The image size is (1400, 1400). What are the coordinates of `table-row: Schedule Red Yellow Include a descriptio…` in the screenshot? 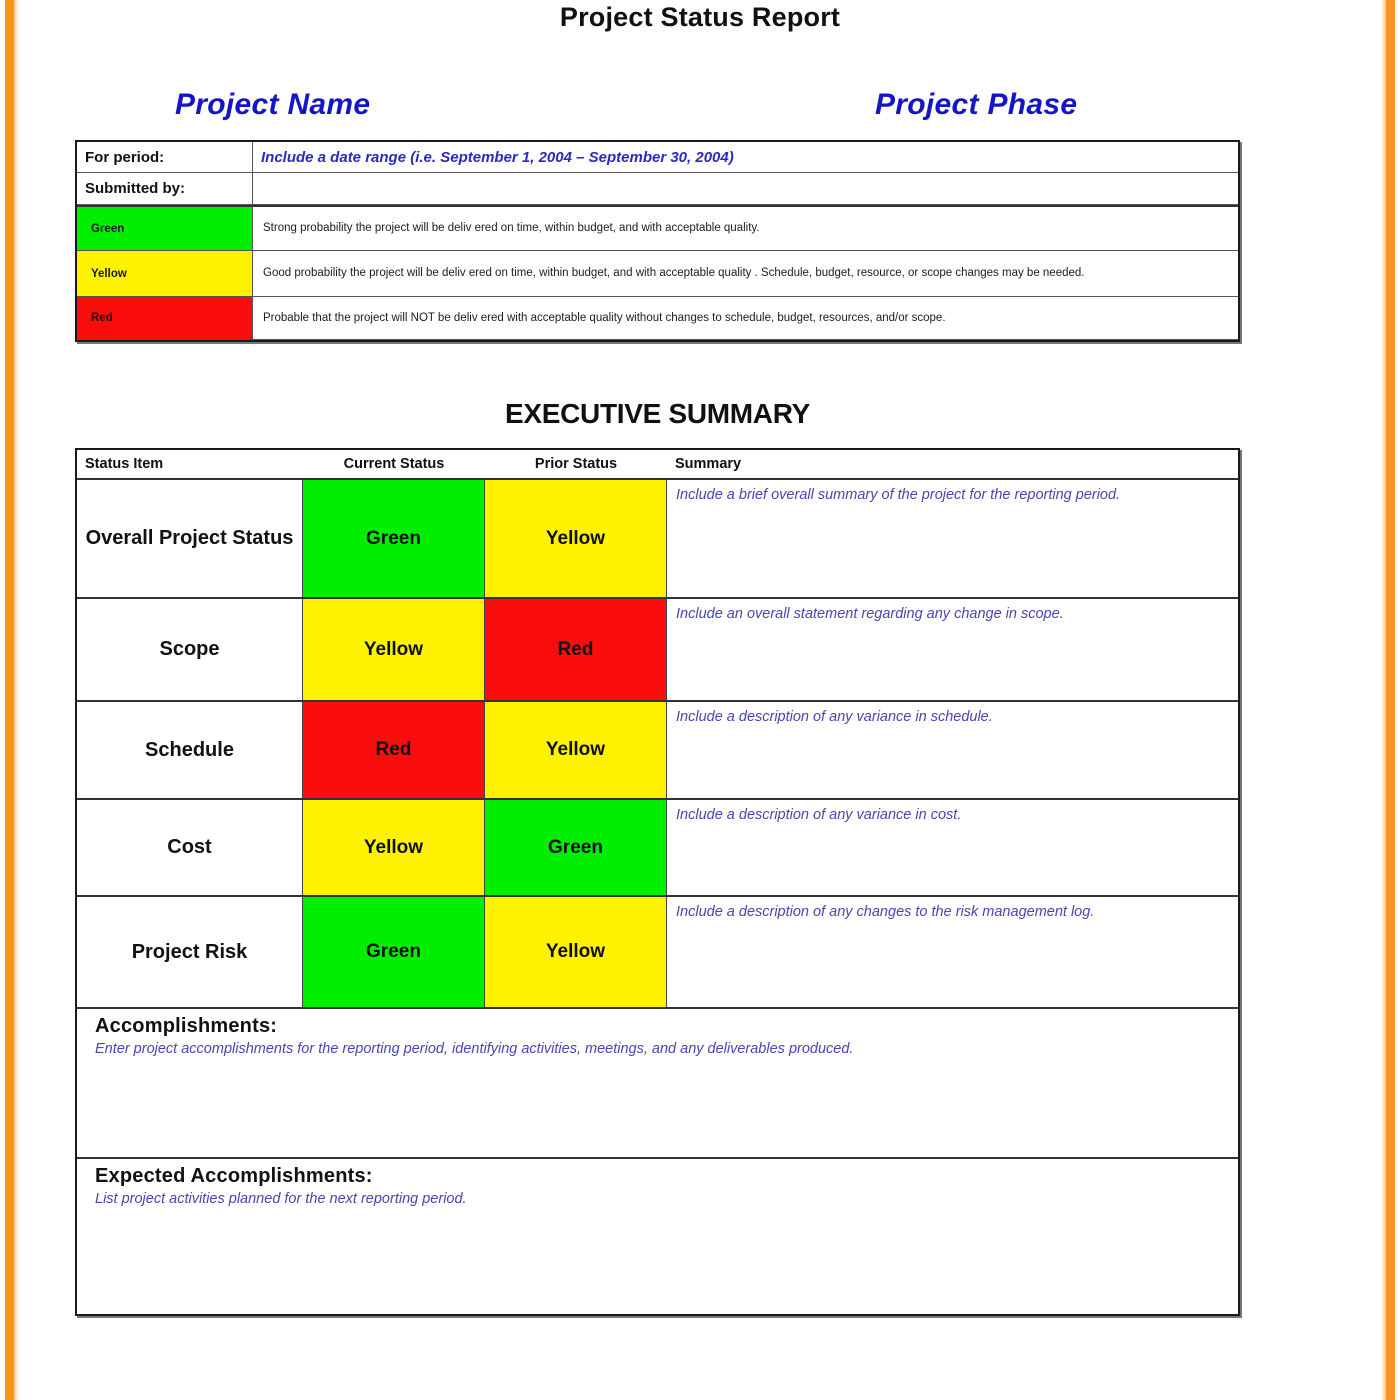 It's located at (657, 751).